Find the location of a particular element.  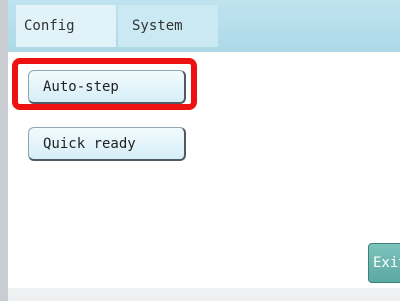

left-border is located at coordinates (4, 150).